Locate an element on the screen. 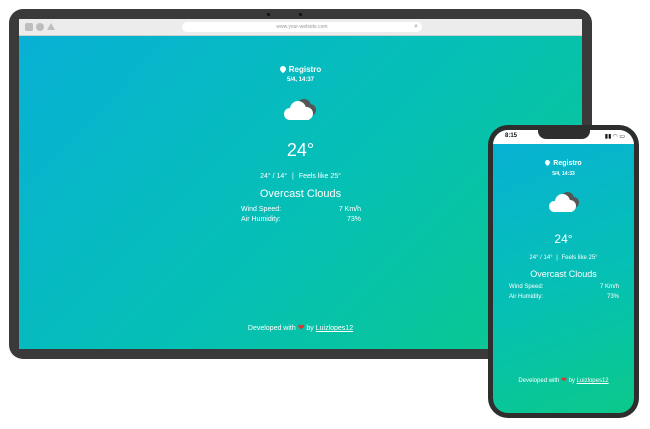 Image resolution: width=650 pixels, height=429 pixels. camera-dot is located at coordinates (268, 14).